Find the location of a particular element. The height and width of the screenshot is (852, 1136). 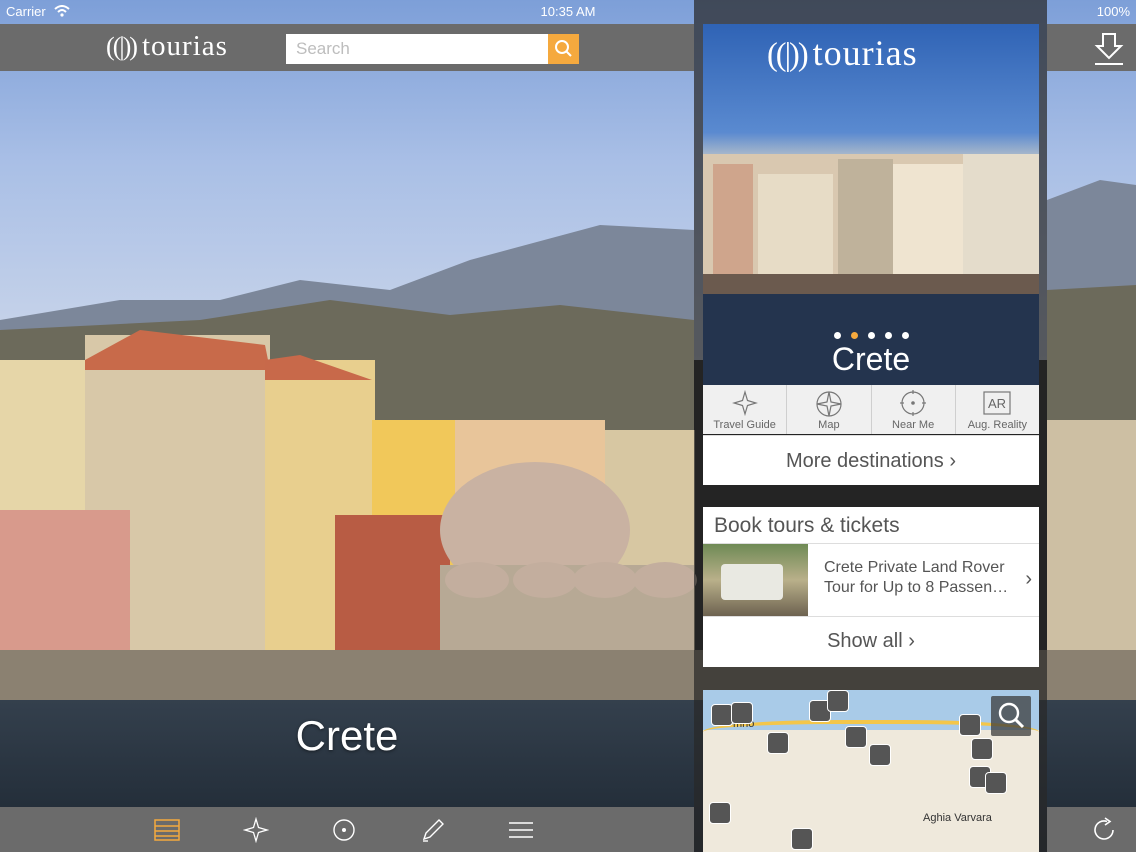

near-me-button: Near Me is located at coordinates (914, 409).